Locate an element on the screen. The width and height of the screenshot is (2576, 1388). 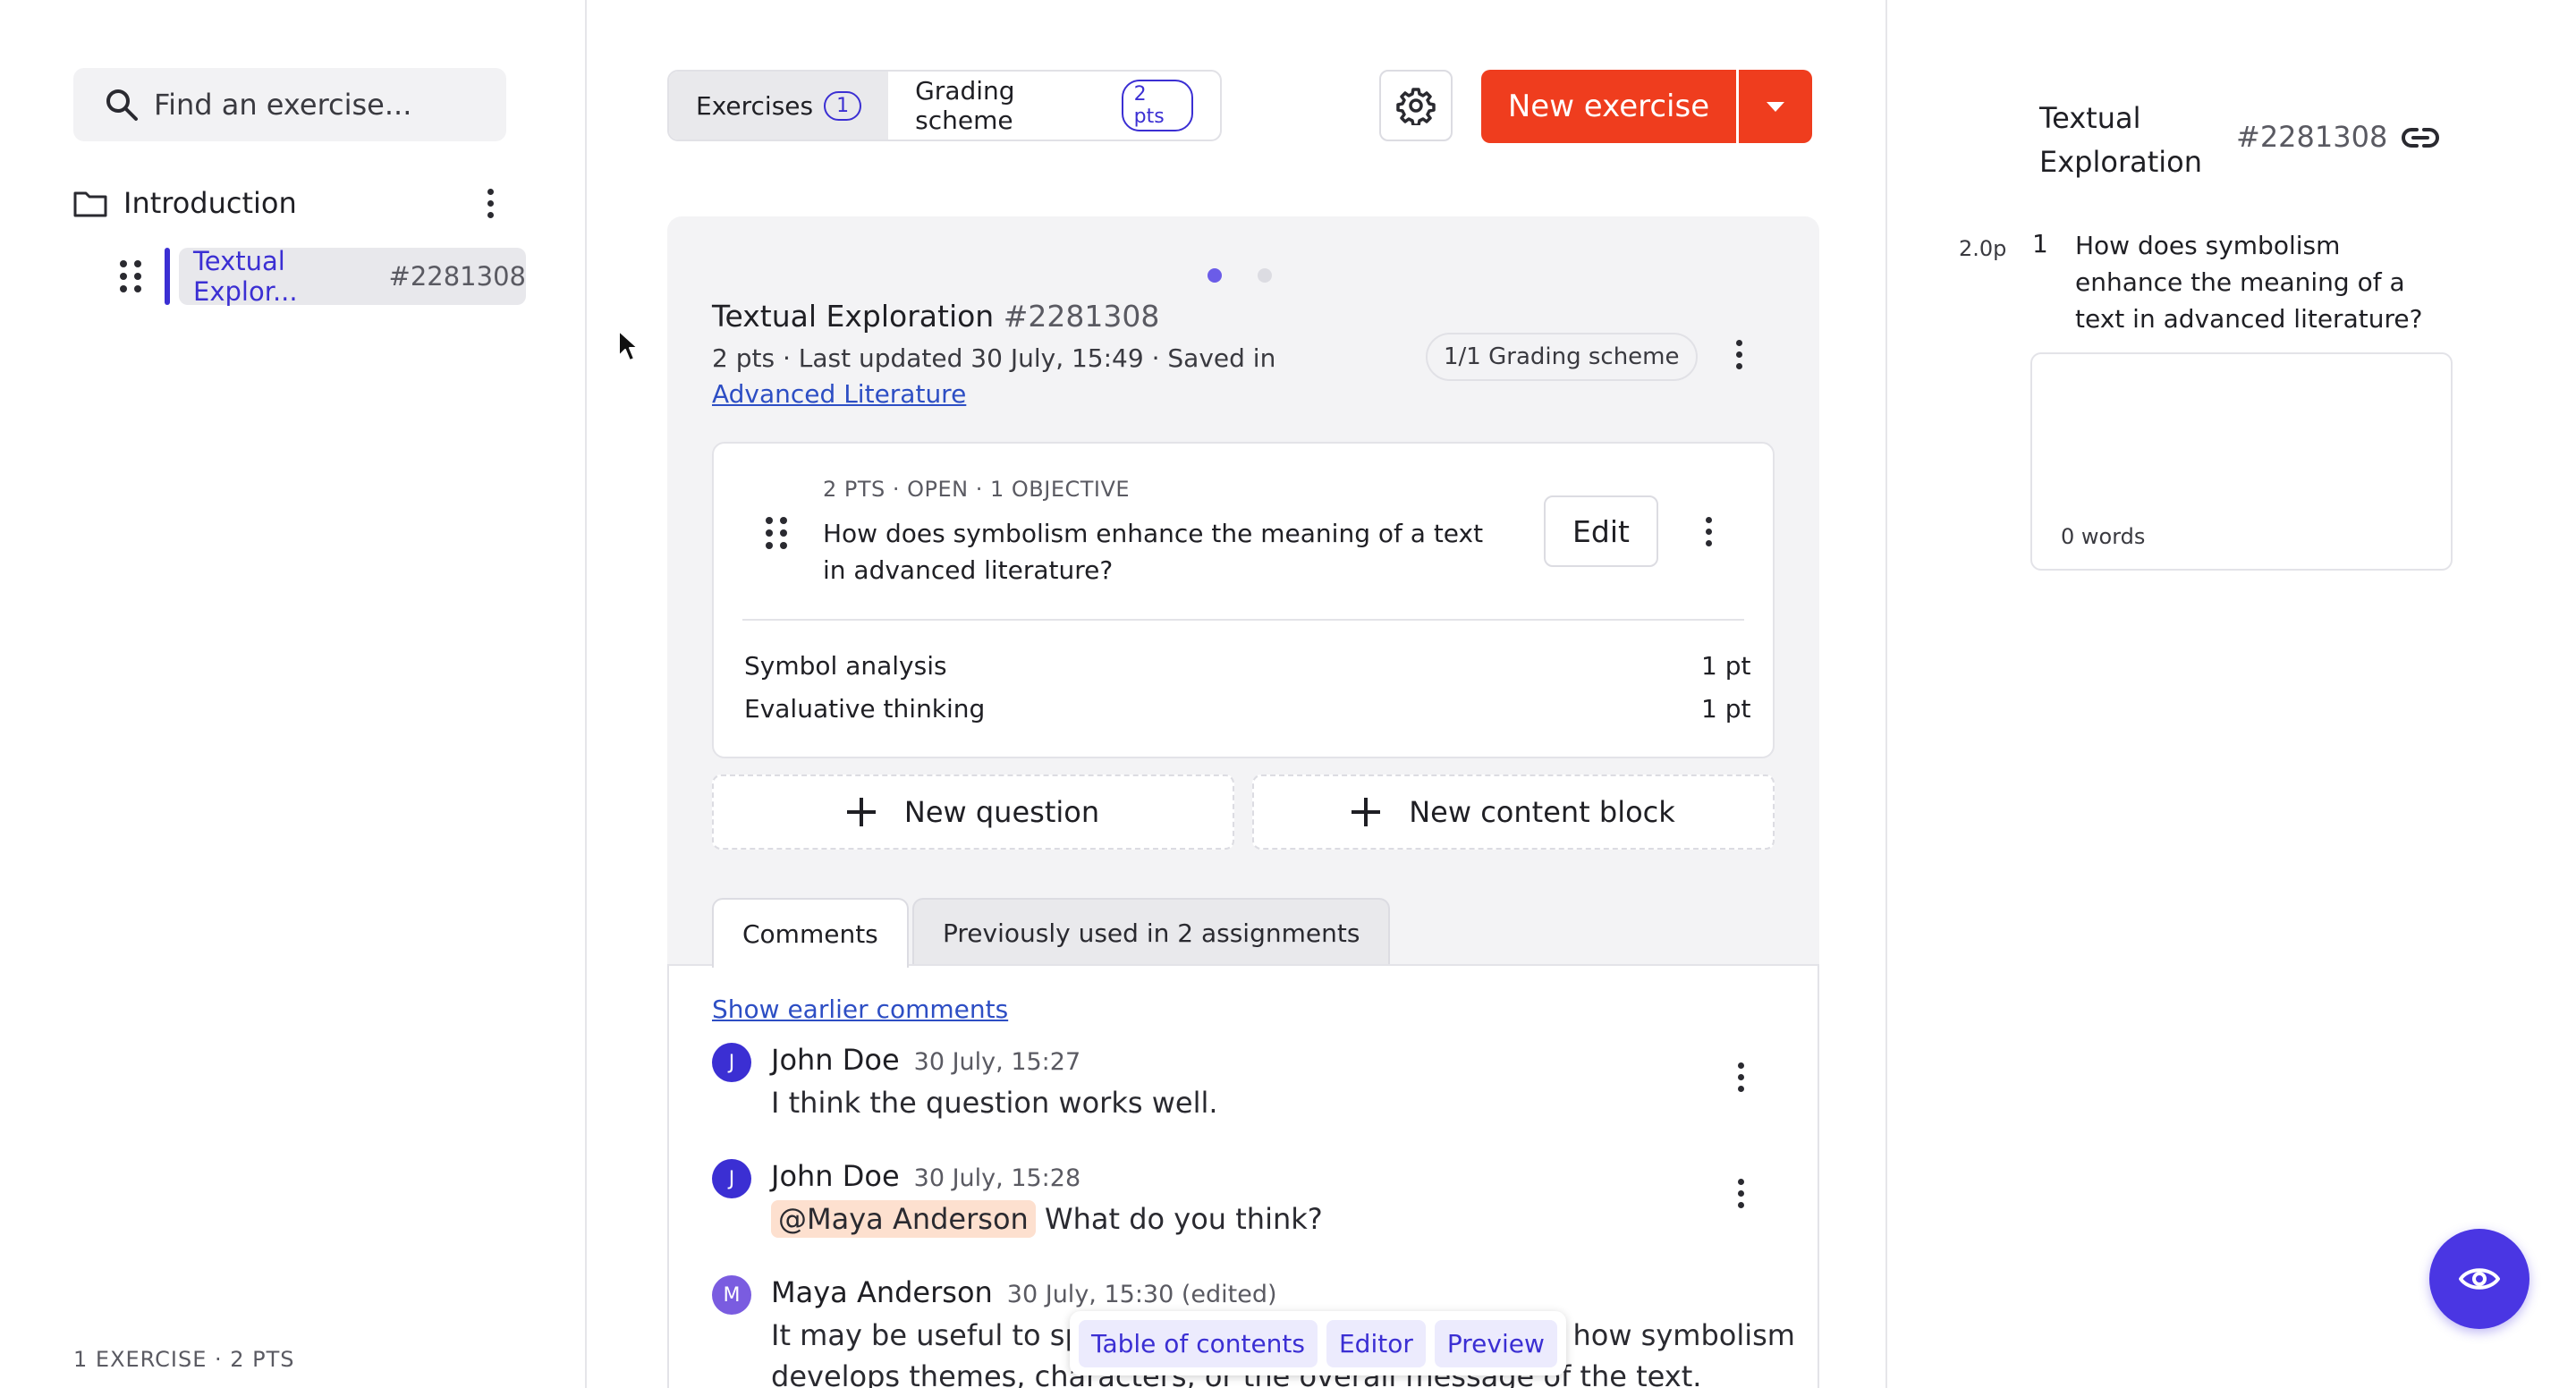
gear-icon is located at coordinates (1416, 107).